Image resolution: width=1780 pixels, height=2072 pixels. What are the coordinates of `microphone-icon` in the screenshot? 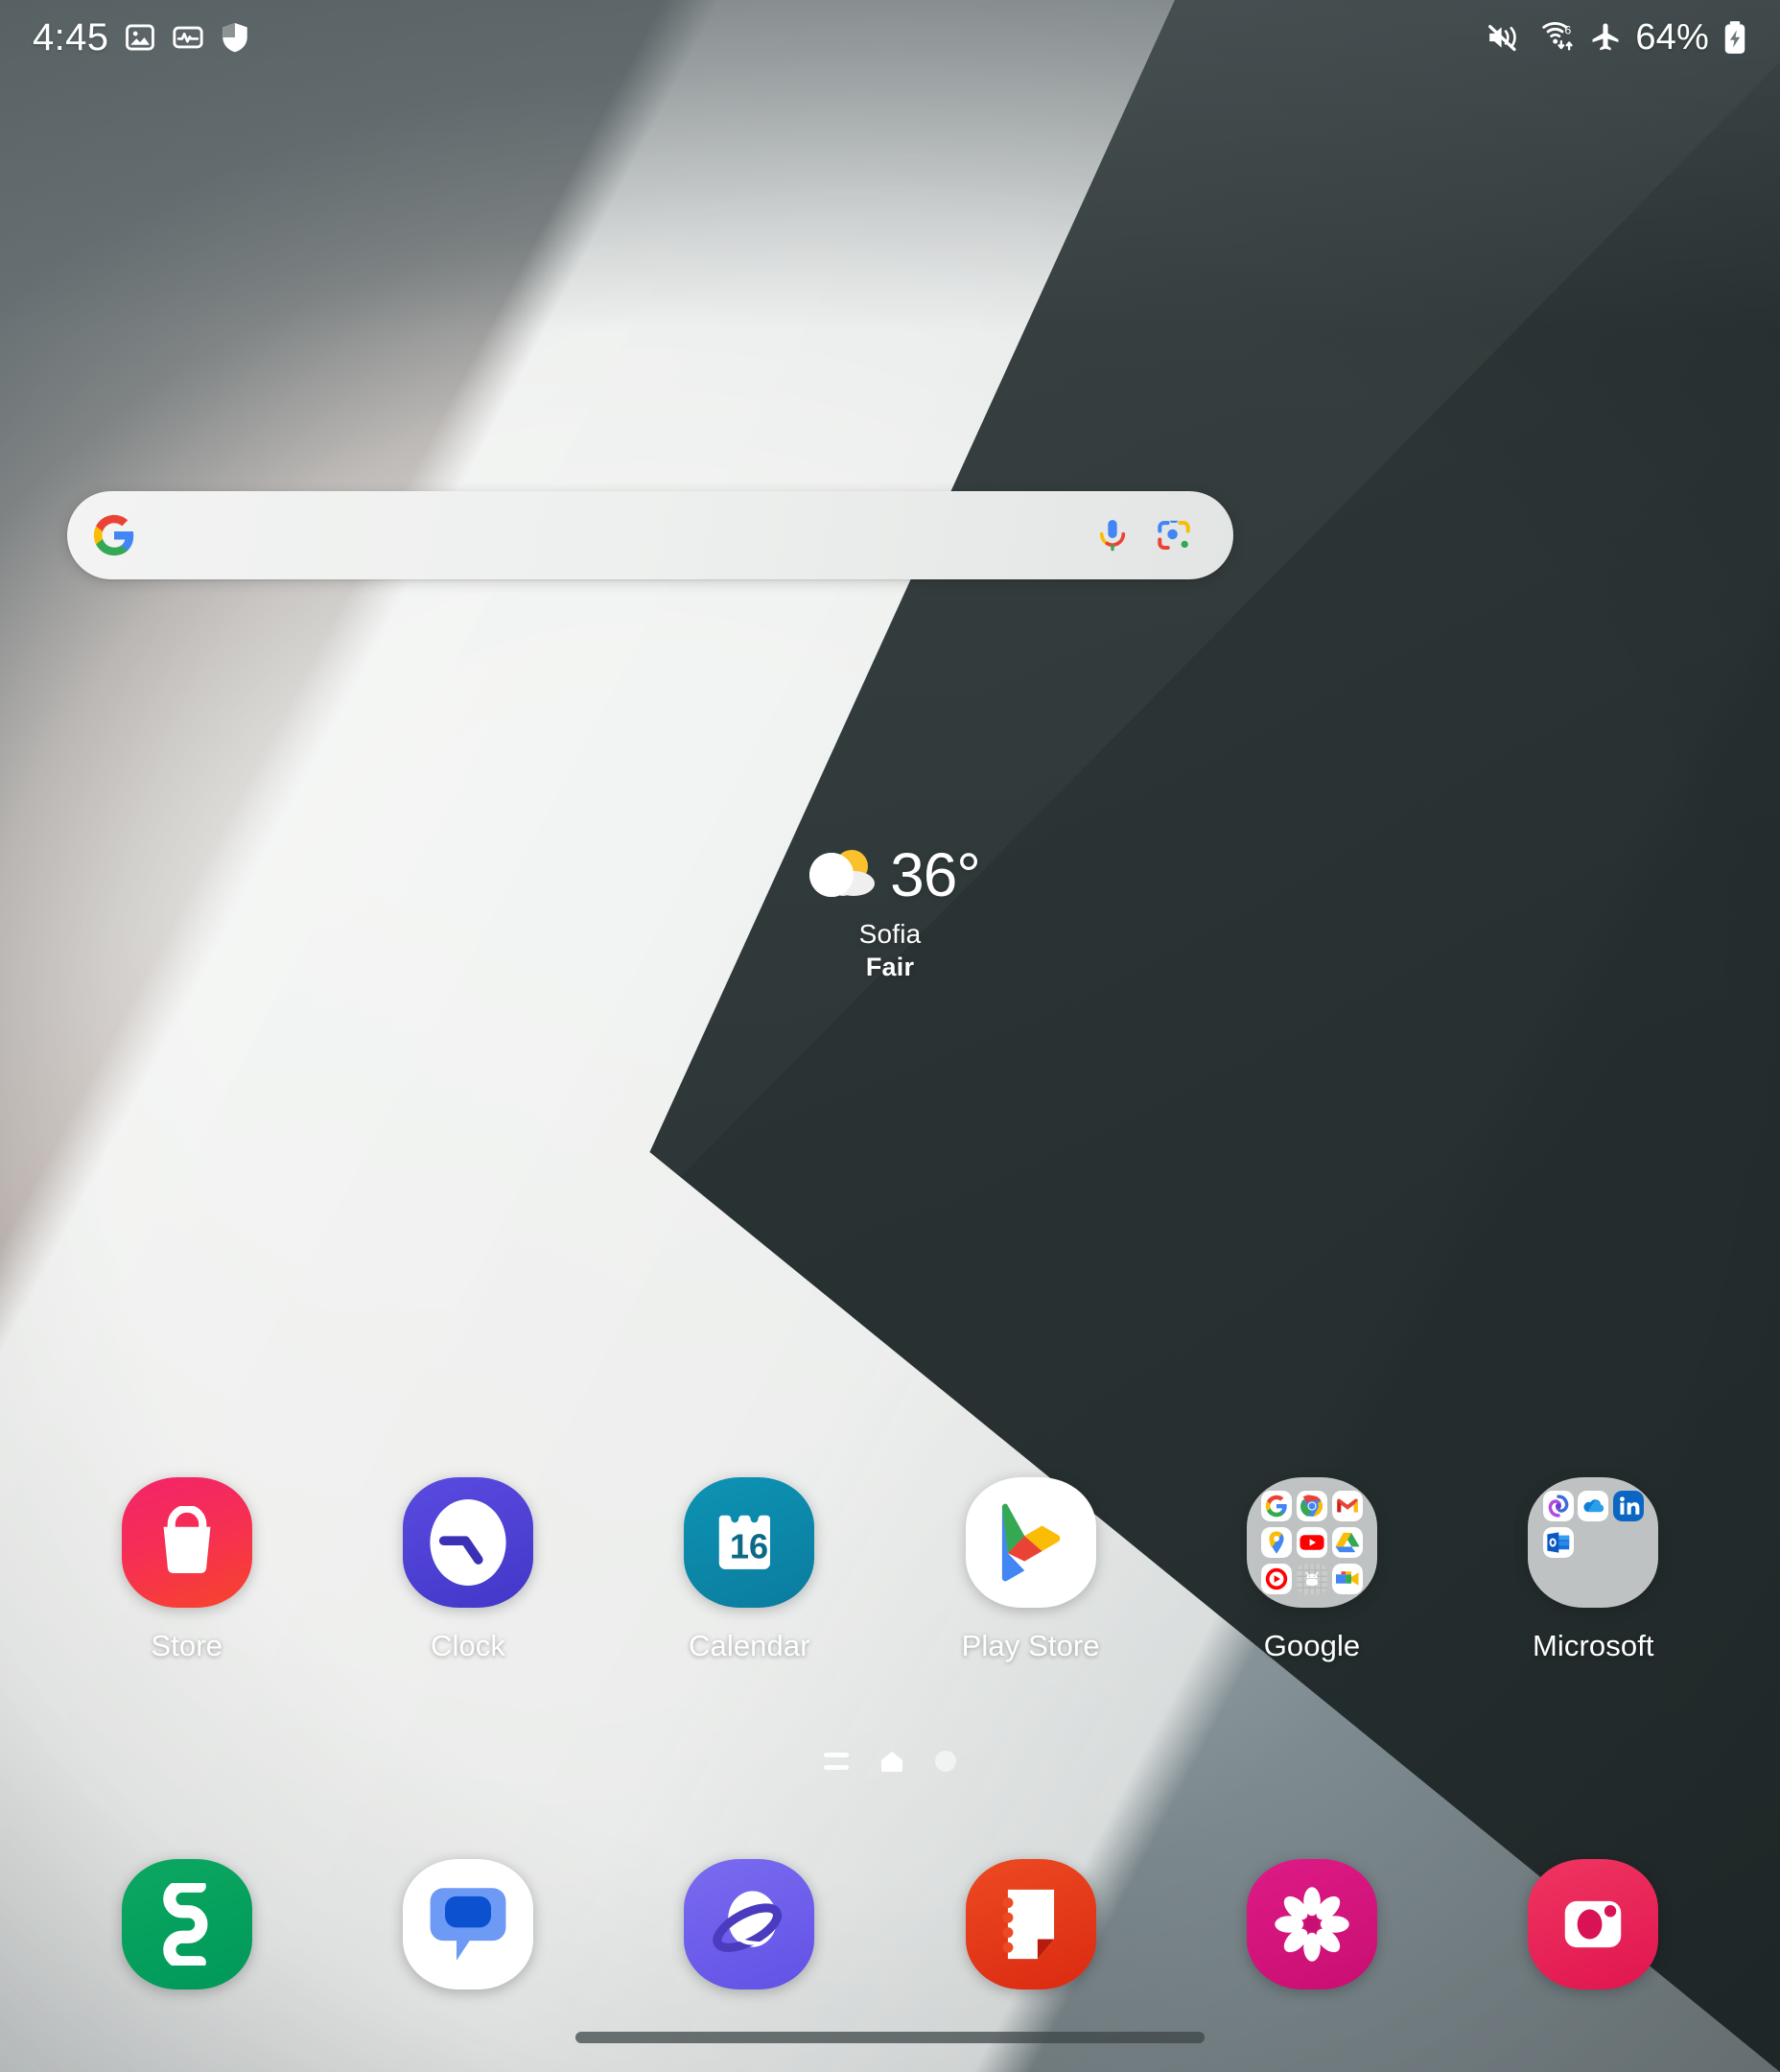 It's located at (1112, 535).